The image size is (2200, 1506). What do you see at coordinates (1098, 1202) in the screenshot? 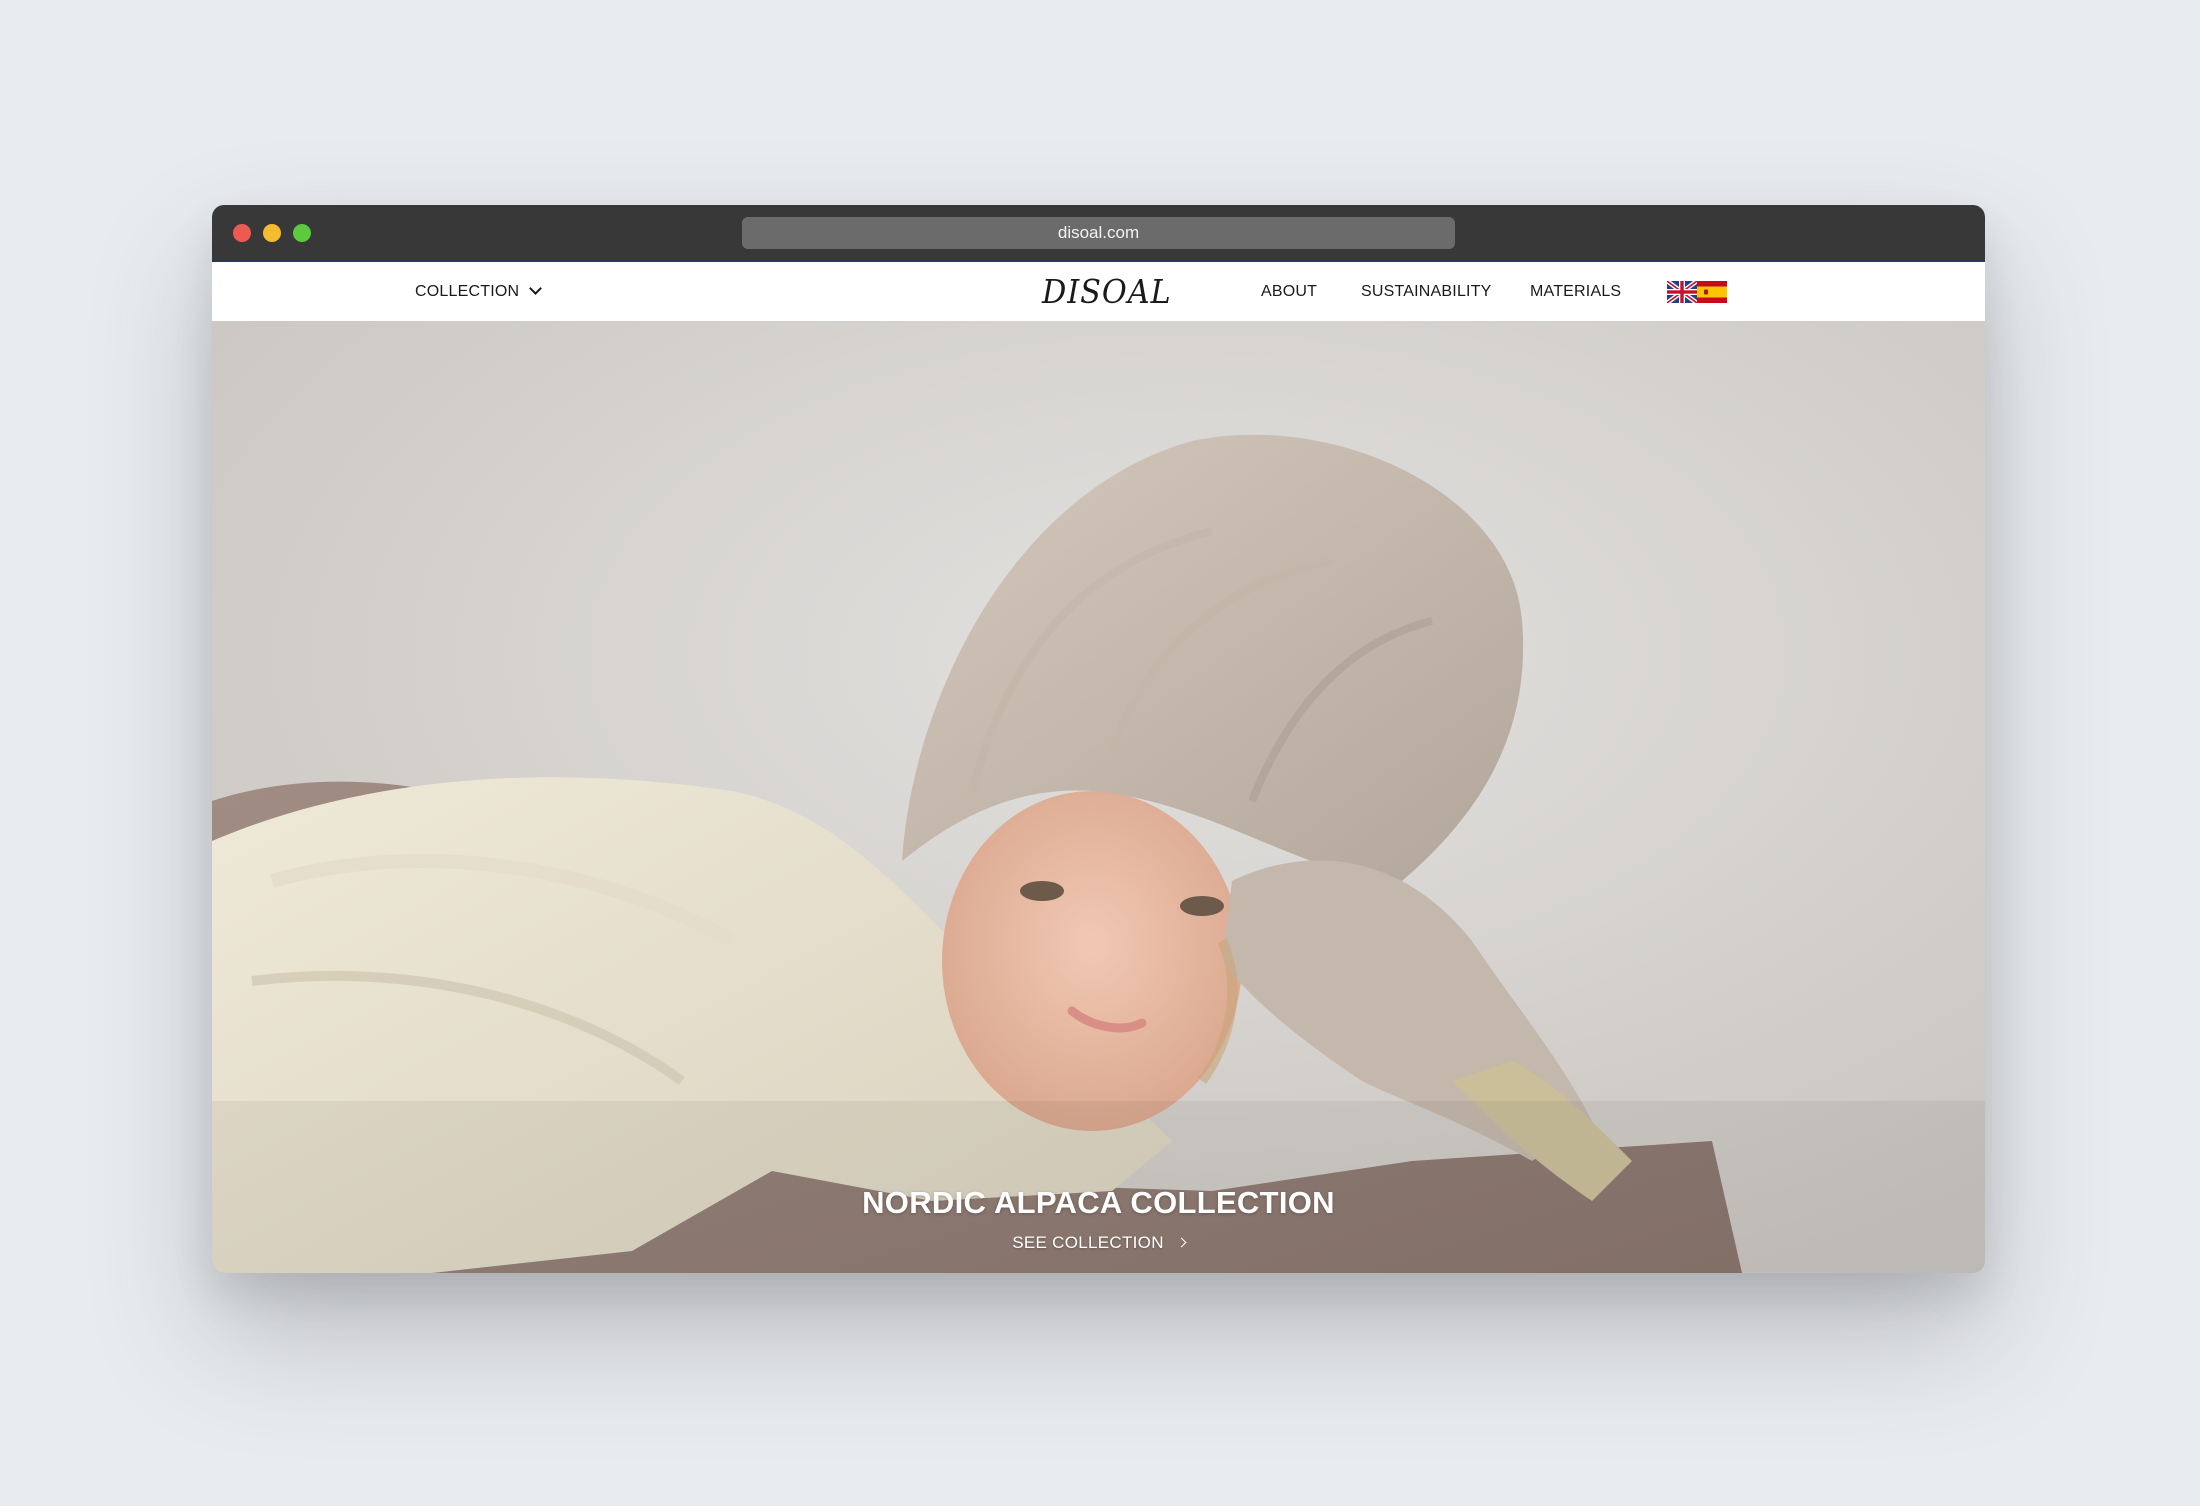
I see `hero-title: NORDIC ALPACA COLLECTION` at bounding box center [1098, 1202].